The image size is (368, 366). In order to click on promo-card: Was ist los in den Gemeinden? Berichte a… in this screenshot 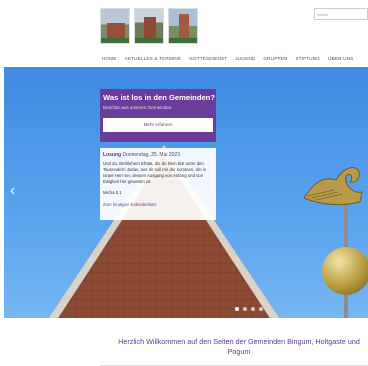, I will do `click(158, 115)`.